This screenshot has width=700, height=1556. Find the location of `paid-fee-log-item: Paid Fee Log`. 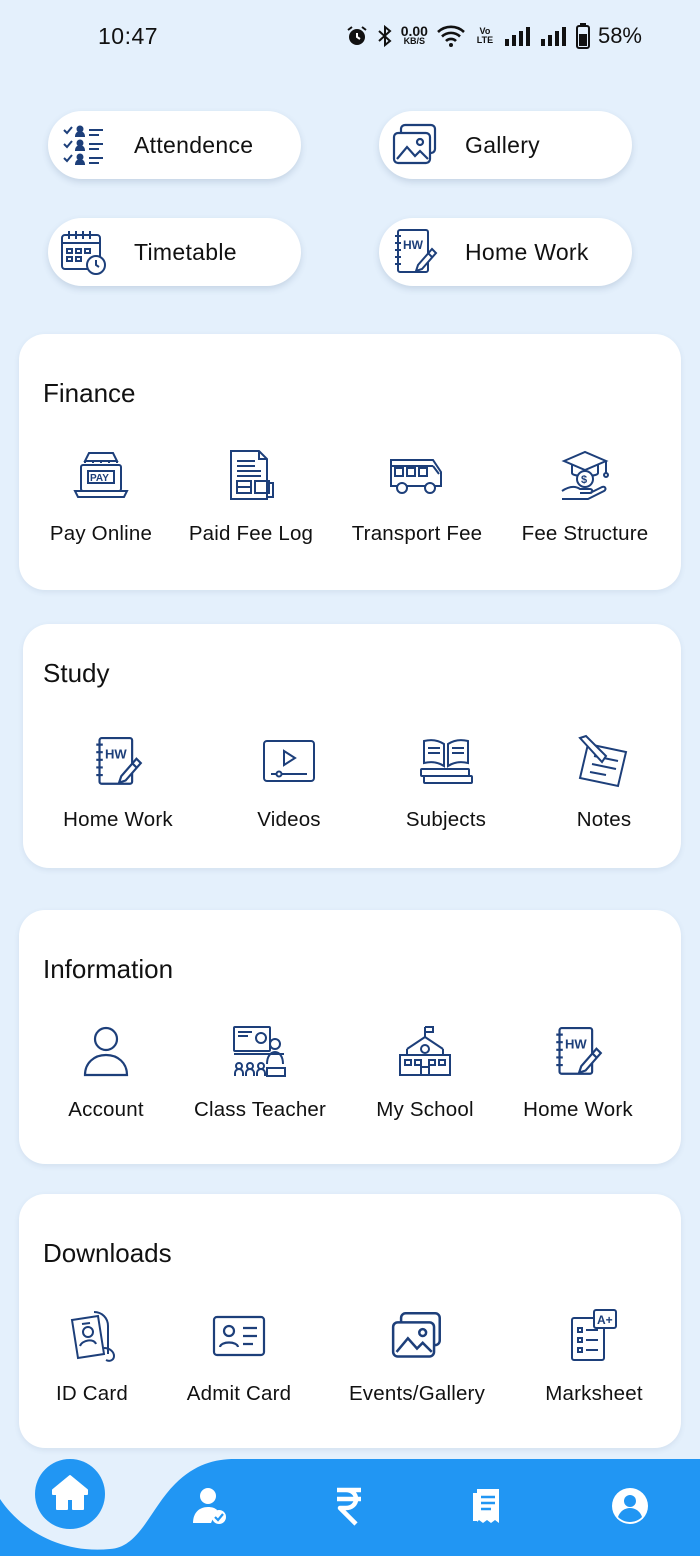

paid-fee-log-item: Paid Fee Log is located at coordinates (251, 495).